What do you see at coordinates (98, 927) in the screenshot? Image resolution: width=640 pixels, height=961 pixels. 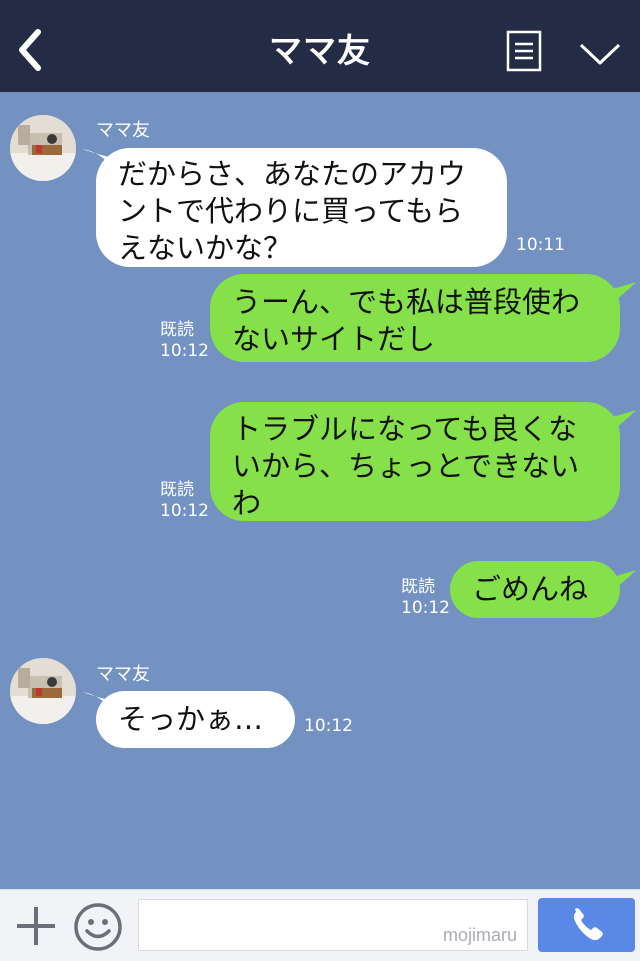 I see `smiley-icon` at bounding box center [98, 927].